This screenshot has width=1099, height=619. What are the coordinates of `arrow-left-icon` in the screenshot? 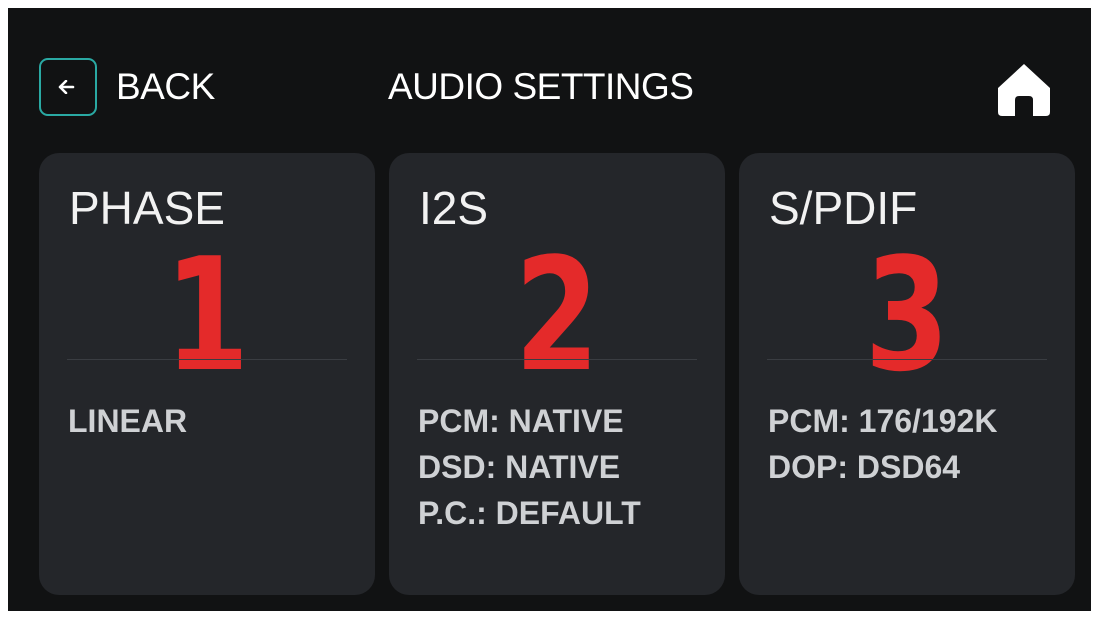 It's located at (66, 87).